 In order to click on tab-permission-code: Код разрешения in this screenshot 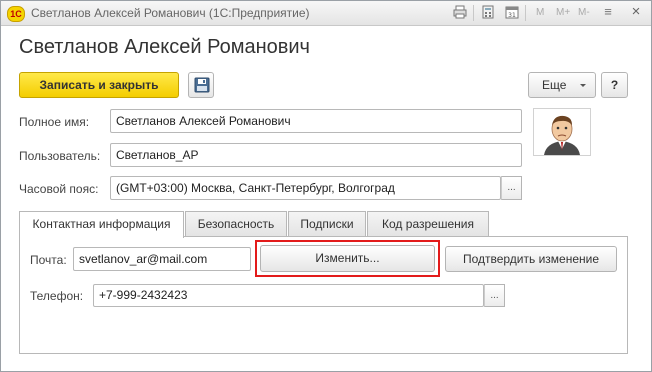, I will do `click(428, 224)`.